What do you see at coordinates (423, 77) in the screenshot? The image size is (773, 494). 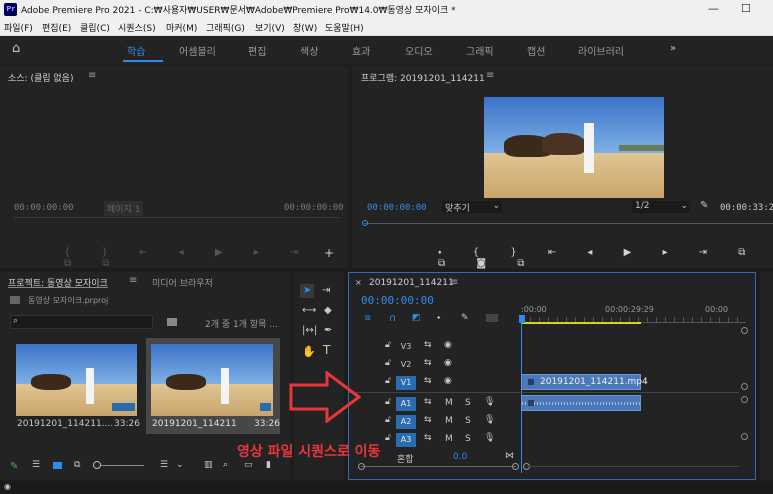 I see `program-title: 프로그램: 20191201_114211` at bounding box center [423, 77].